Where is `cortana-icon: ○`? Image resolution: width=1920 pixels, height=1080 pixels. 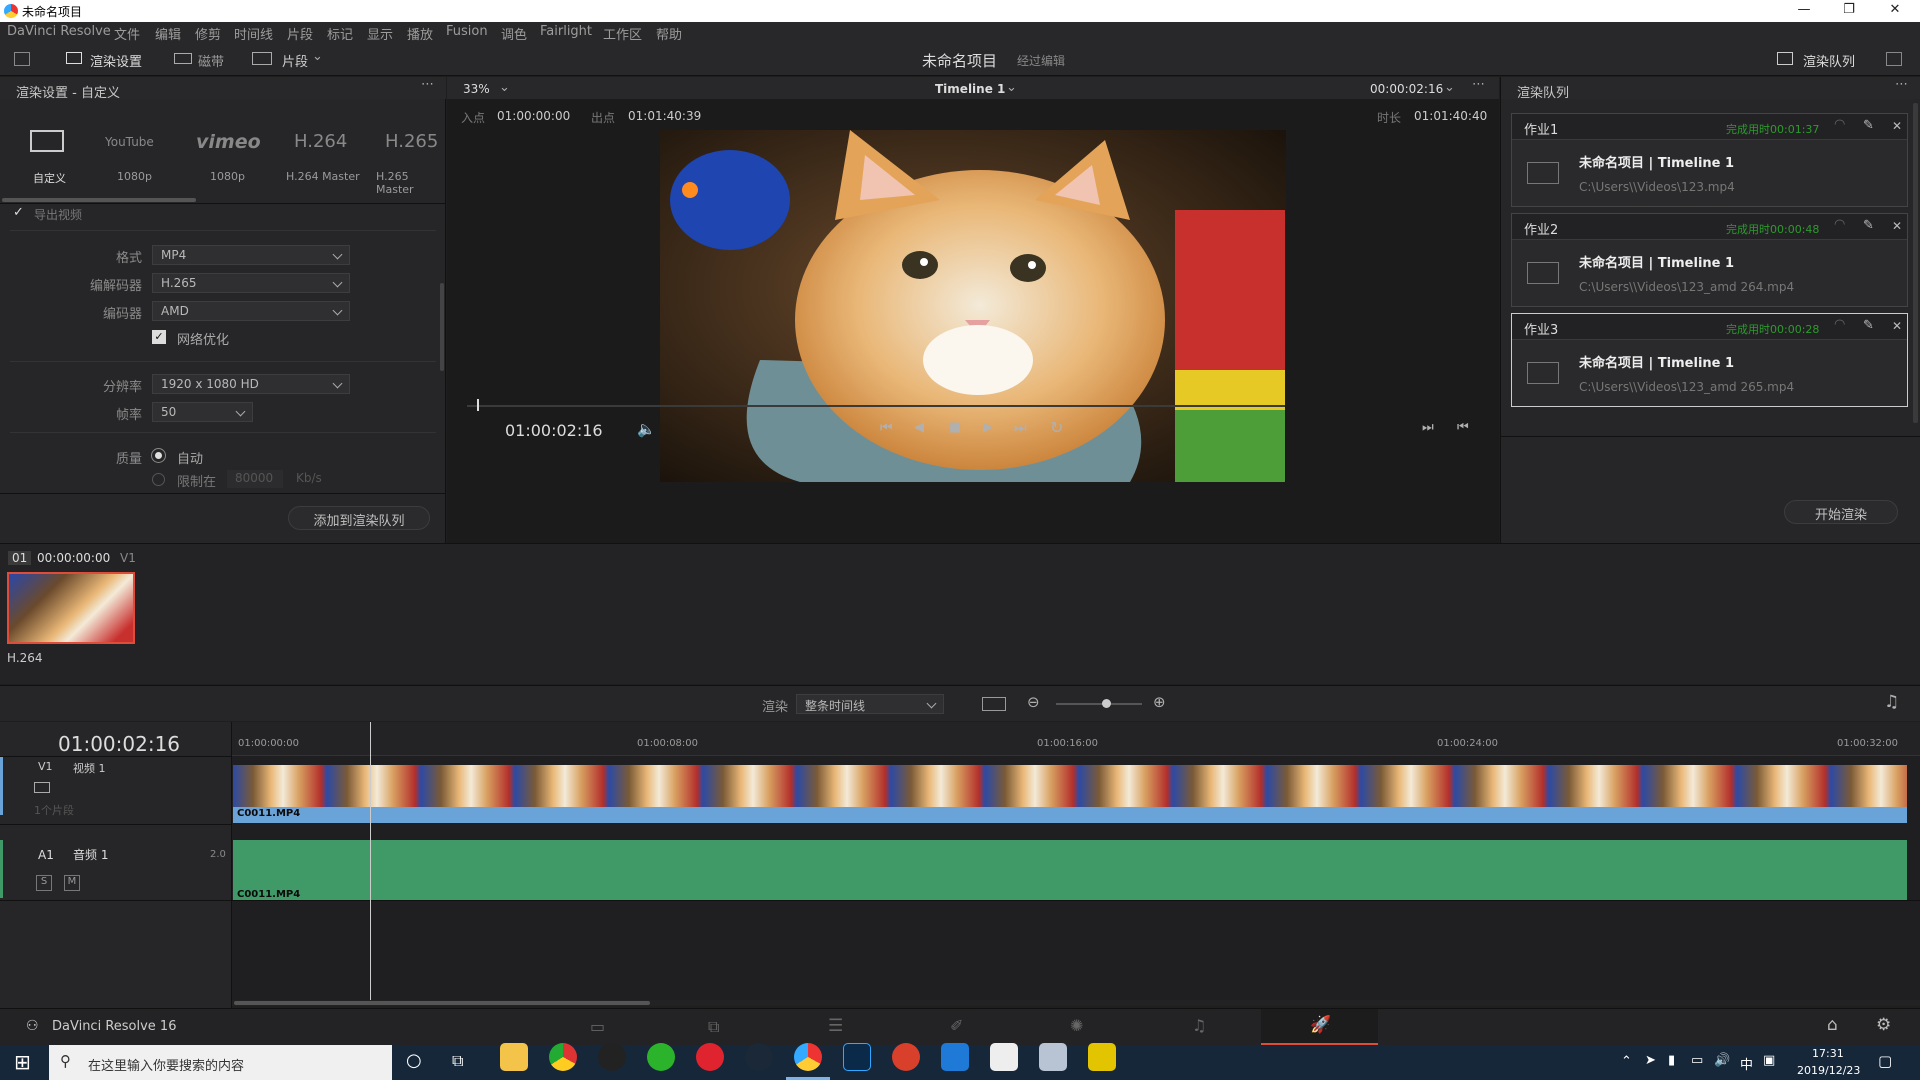
cortana-icon: ○ is located at coordinates (414, 1060).